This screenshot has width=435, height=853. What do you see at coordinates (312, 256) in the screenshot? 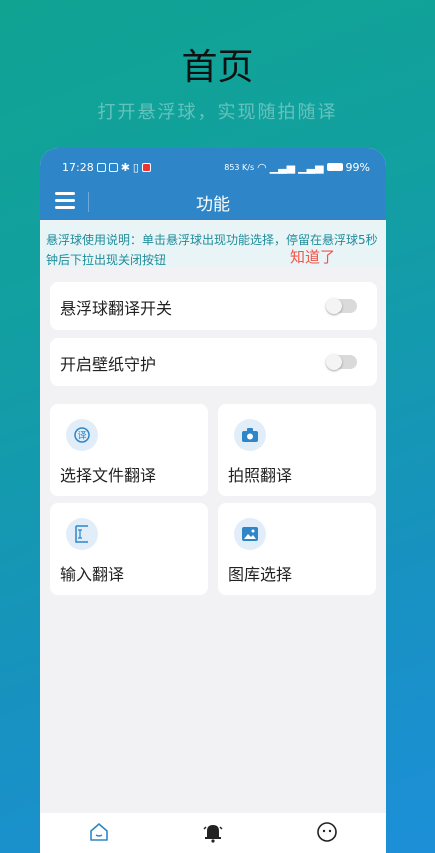
I see `dismiss-button: 知道了` at bounding box center [312, 256].